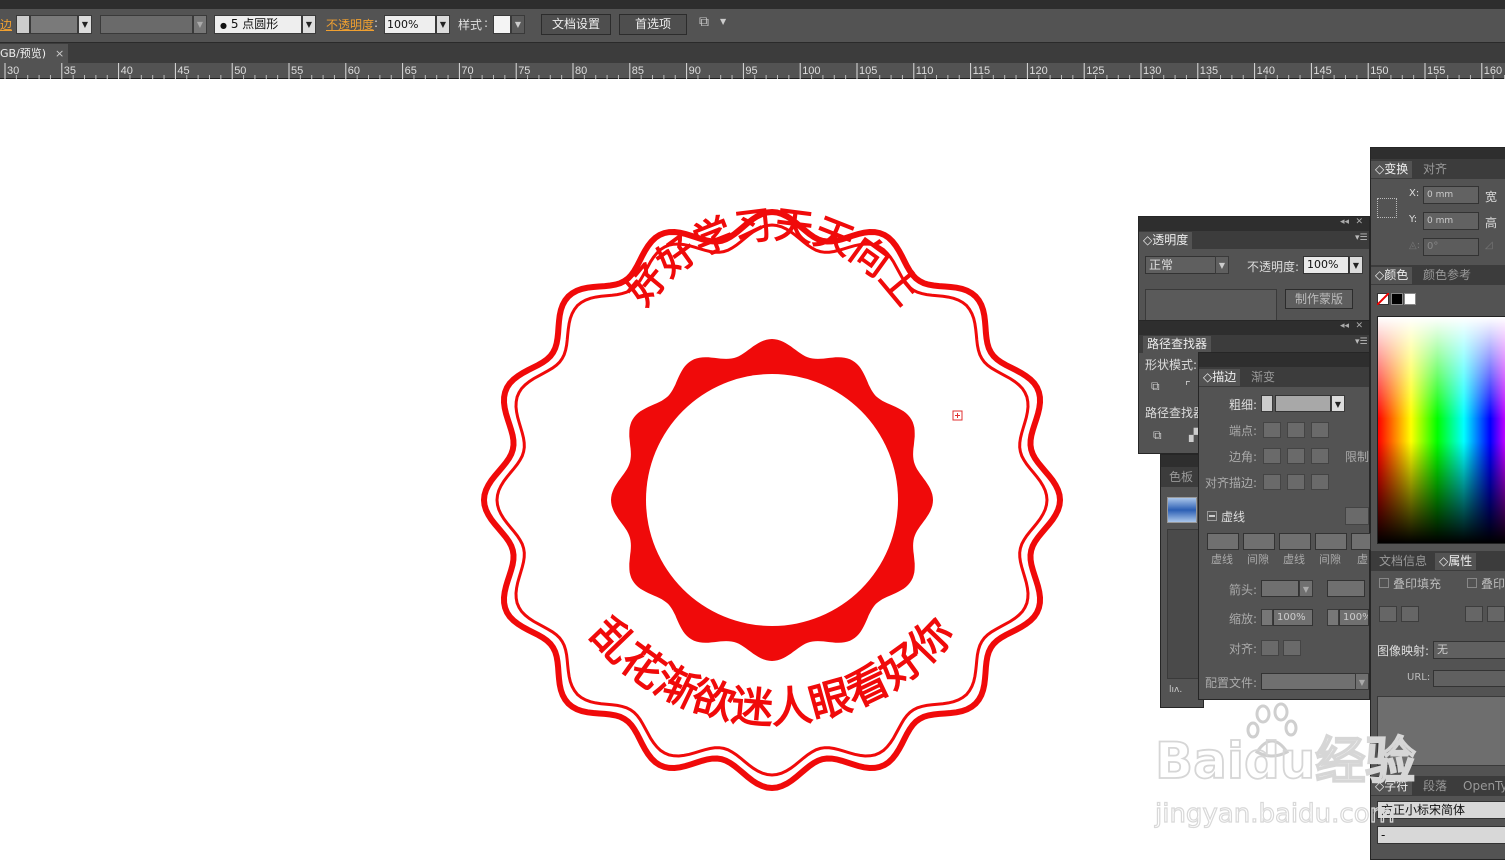  I want to click on end-scale-field: 100%, so click(1354, 617).